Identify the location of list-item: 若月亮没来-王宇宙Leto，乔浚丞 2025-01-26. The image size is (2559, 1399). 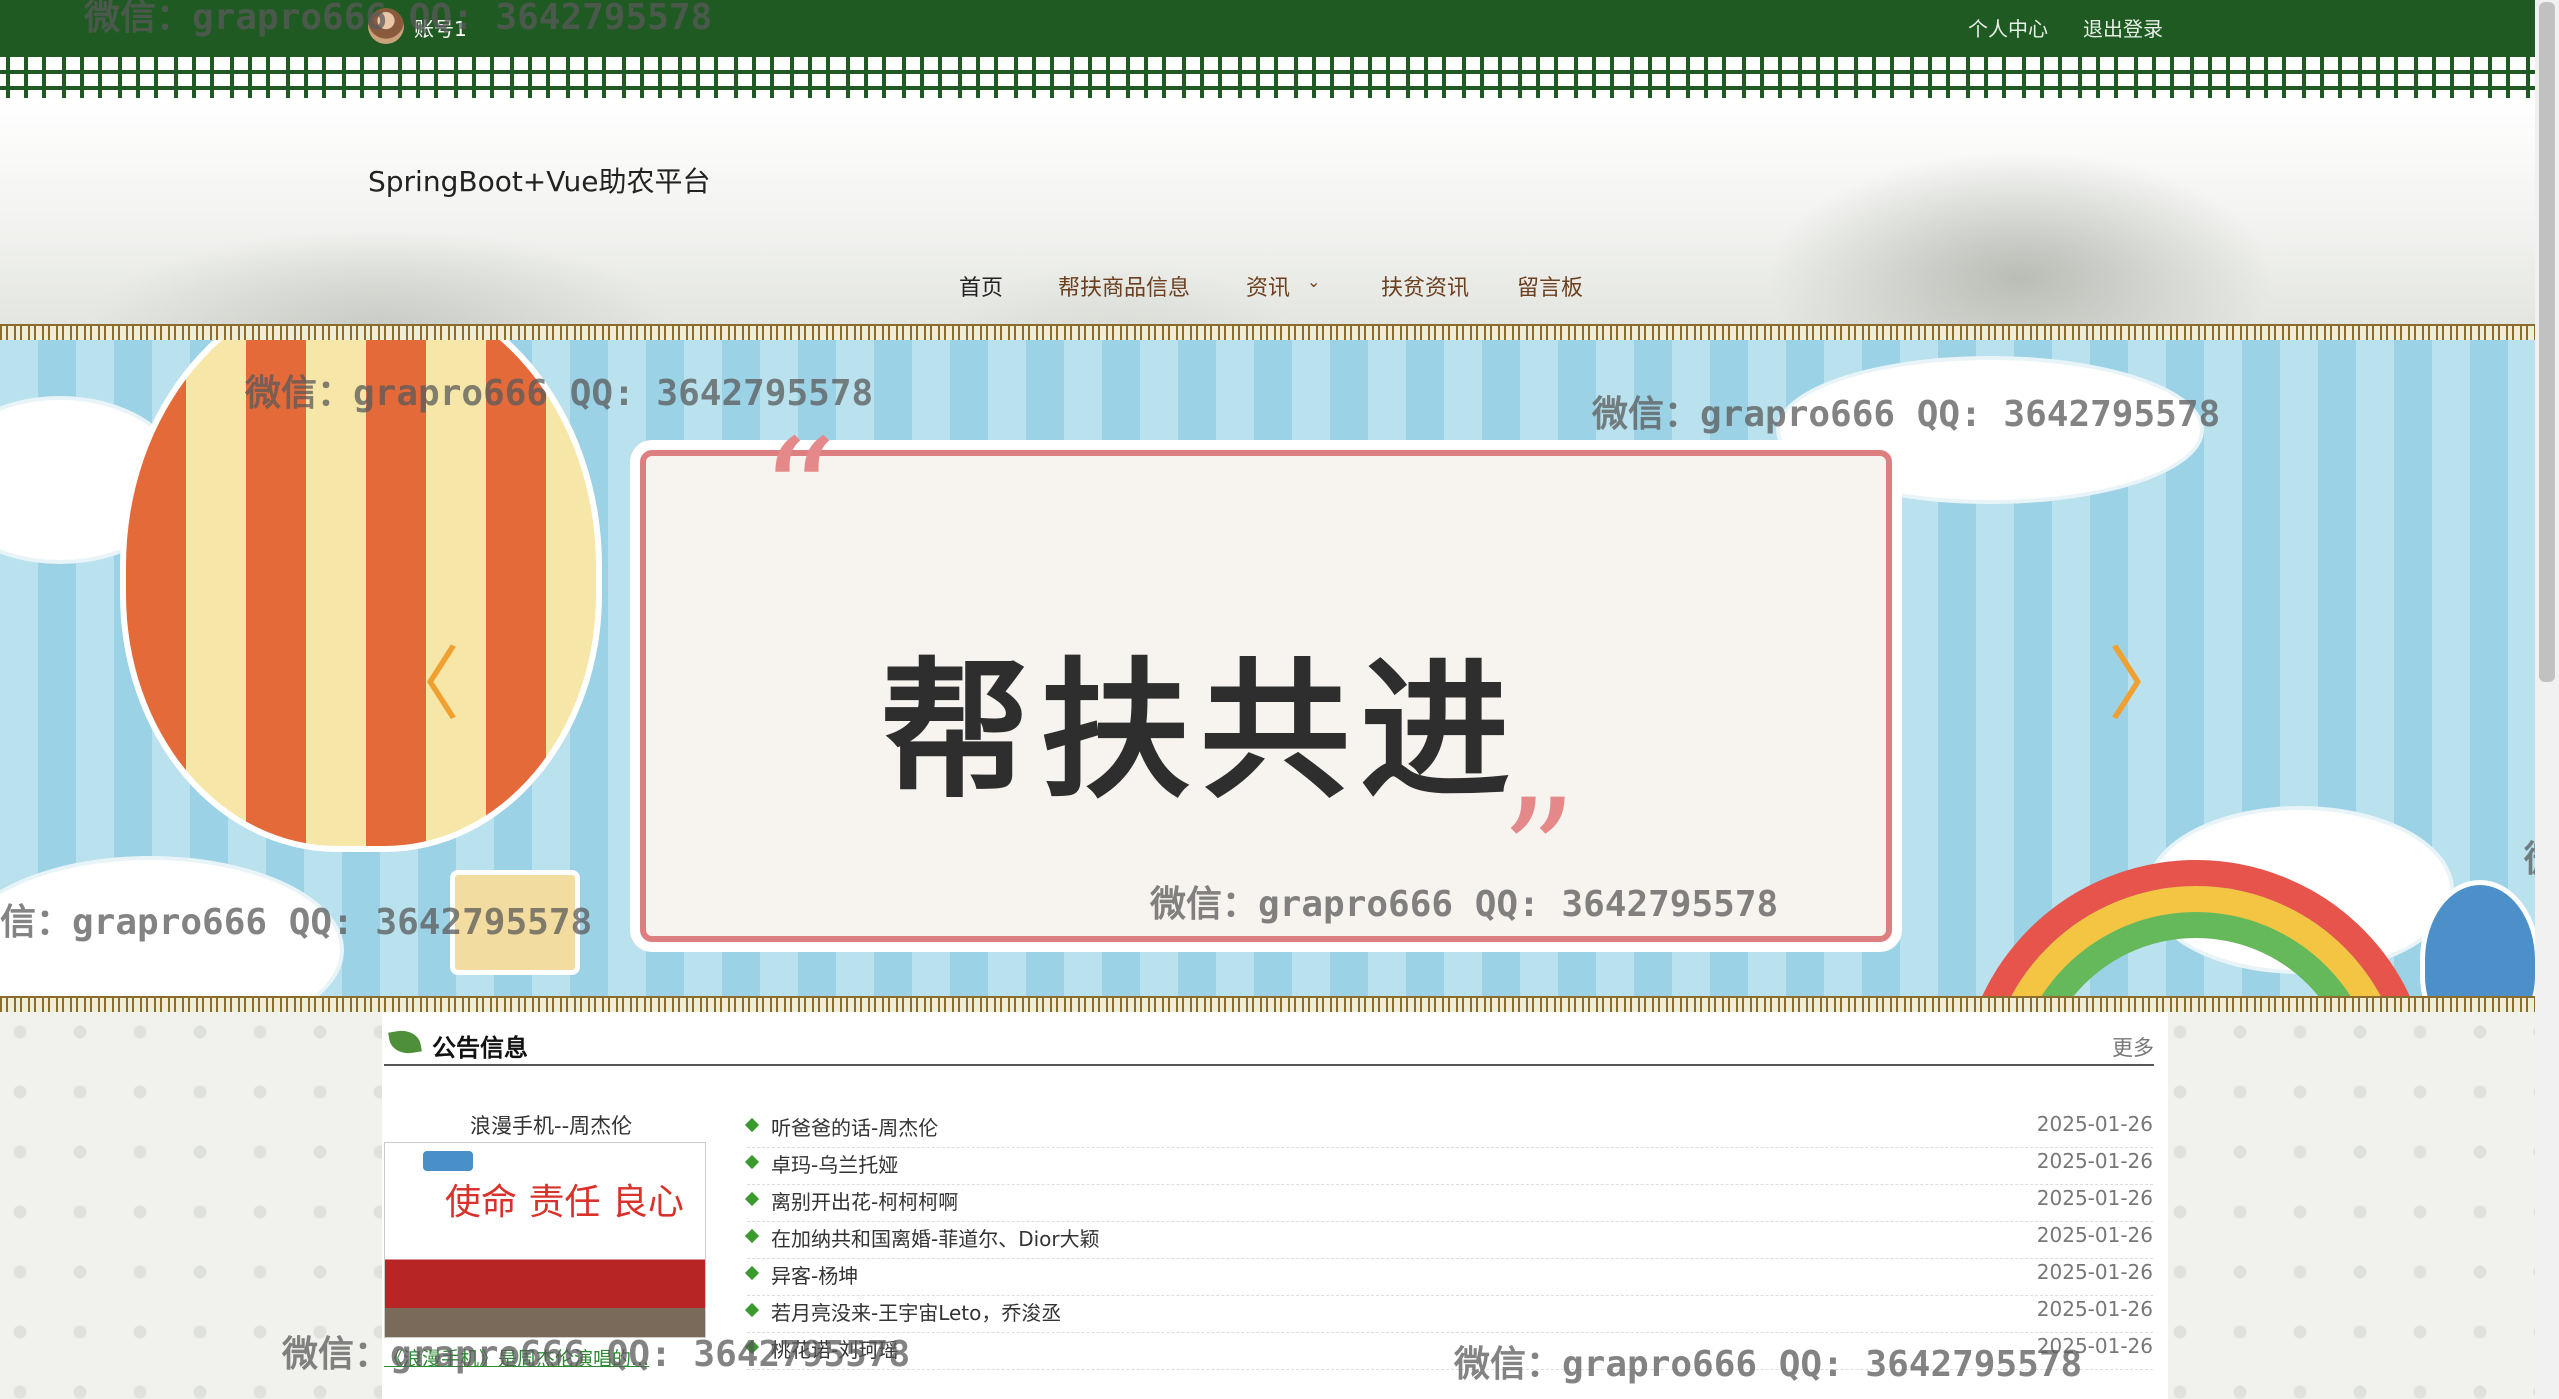
(1448, 1314).